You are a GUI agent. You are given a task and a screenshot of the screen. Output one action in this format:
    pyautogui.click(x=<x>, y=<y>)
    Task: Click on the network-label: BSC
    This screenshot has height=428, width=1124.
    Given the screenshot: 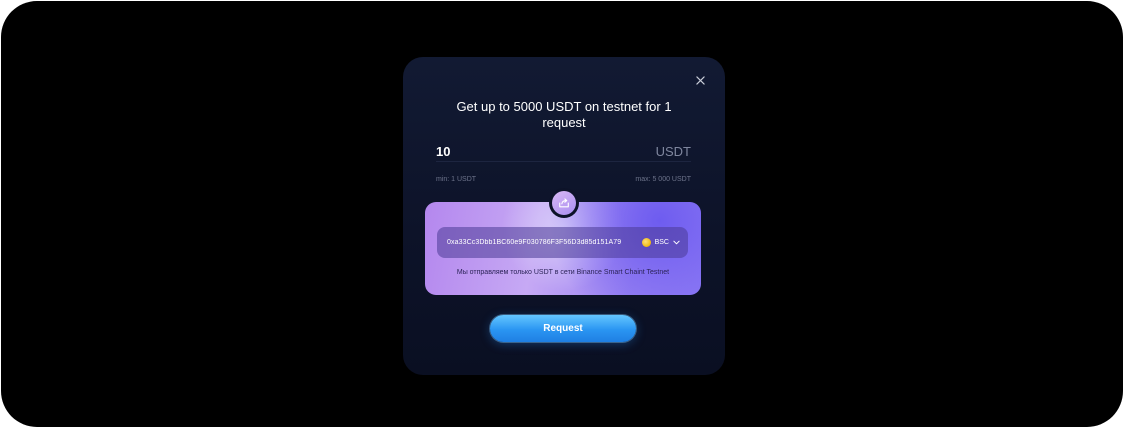 What is the action you would take?
    pyautogui.click(x=661, y=242)
    